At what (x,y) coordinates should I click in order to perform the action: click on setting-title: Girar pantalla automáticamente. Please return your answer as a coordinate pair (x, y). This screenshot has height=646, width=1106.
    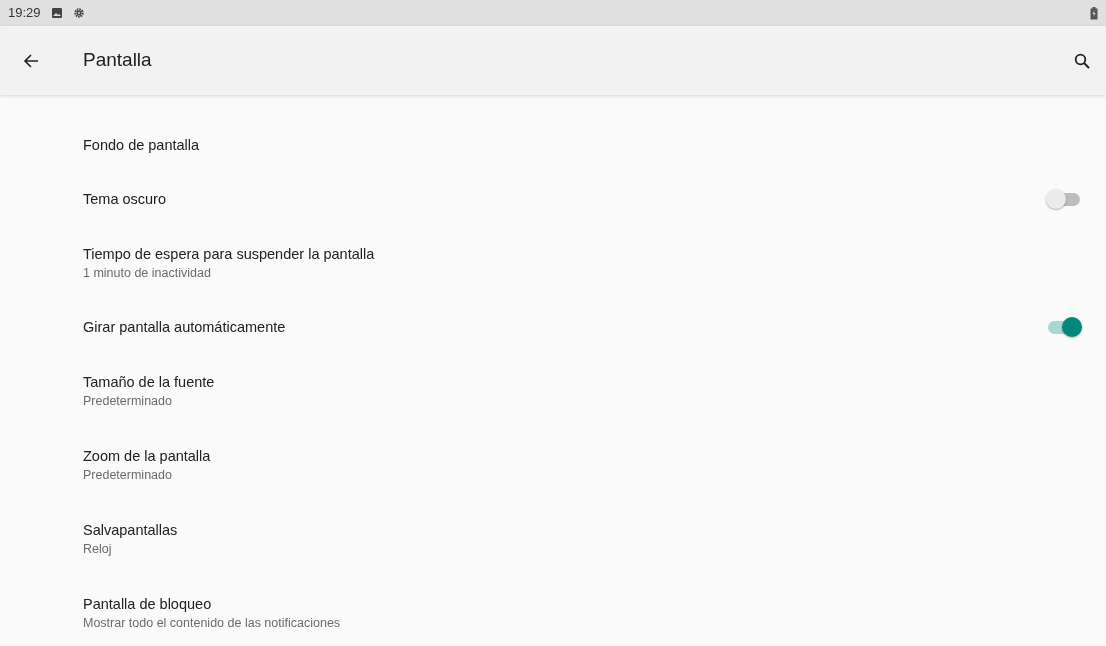
    Looking at the image, I should click on (185, 327).